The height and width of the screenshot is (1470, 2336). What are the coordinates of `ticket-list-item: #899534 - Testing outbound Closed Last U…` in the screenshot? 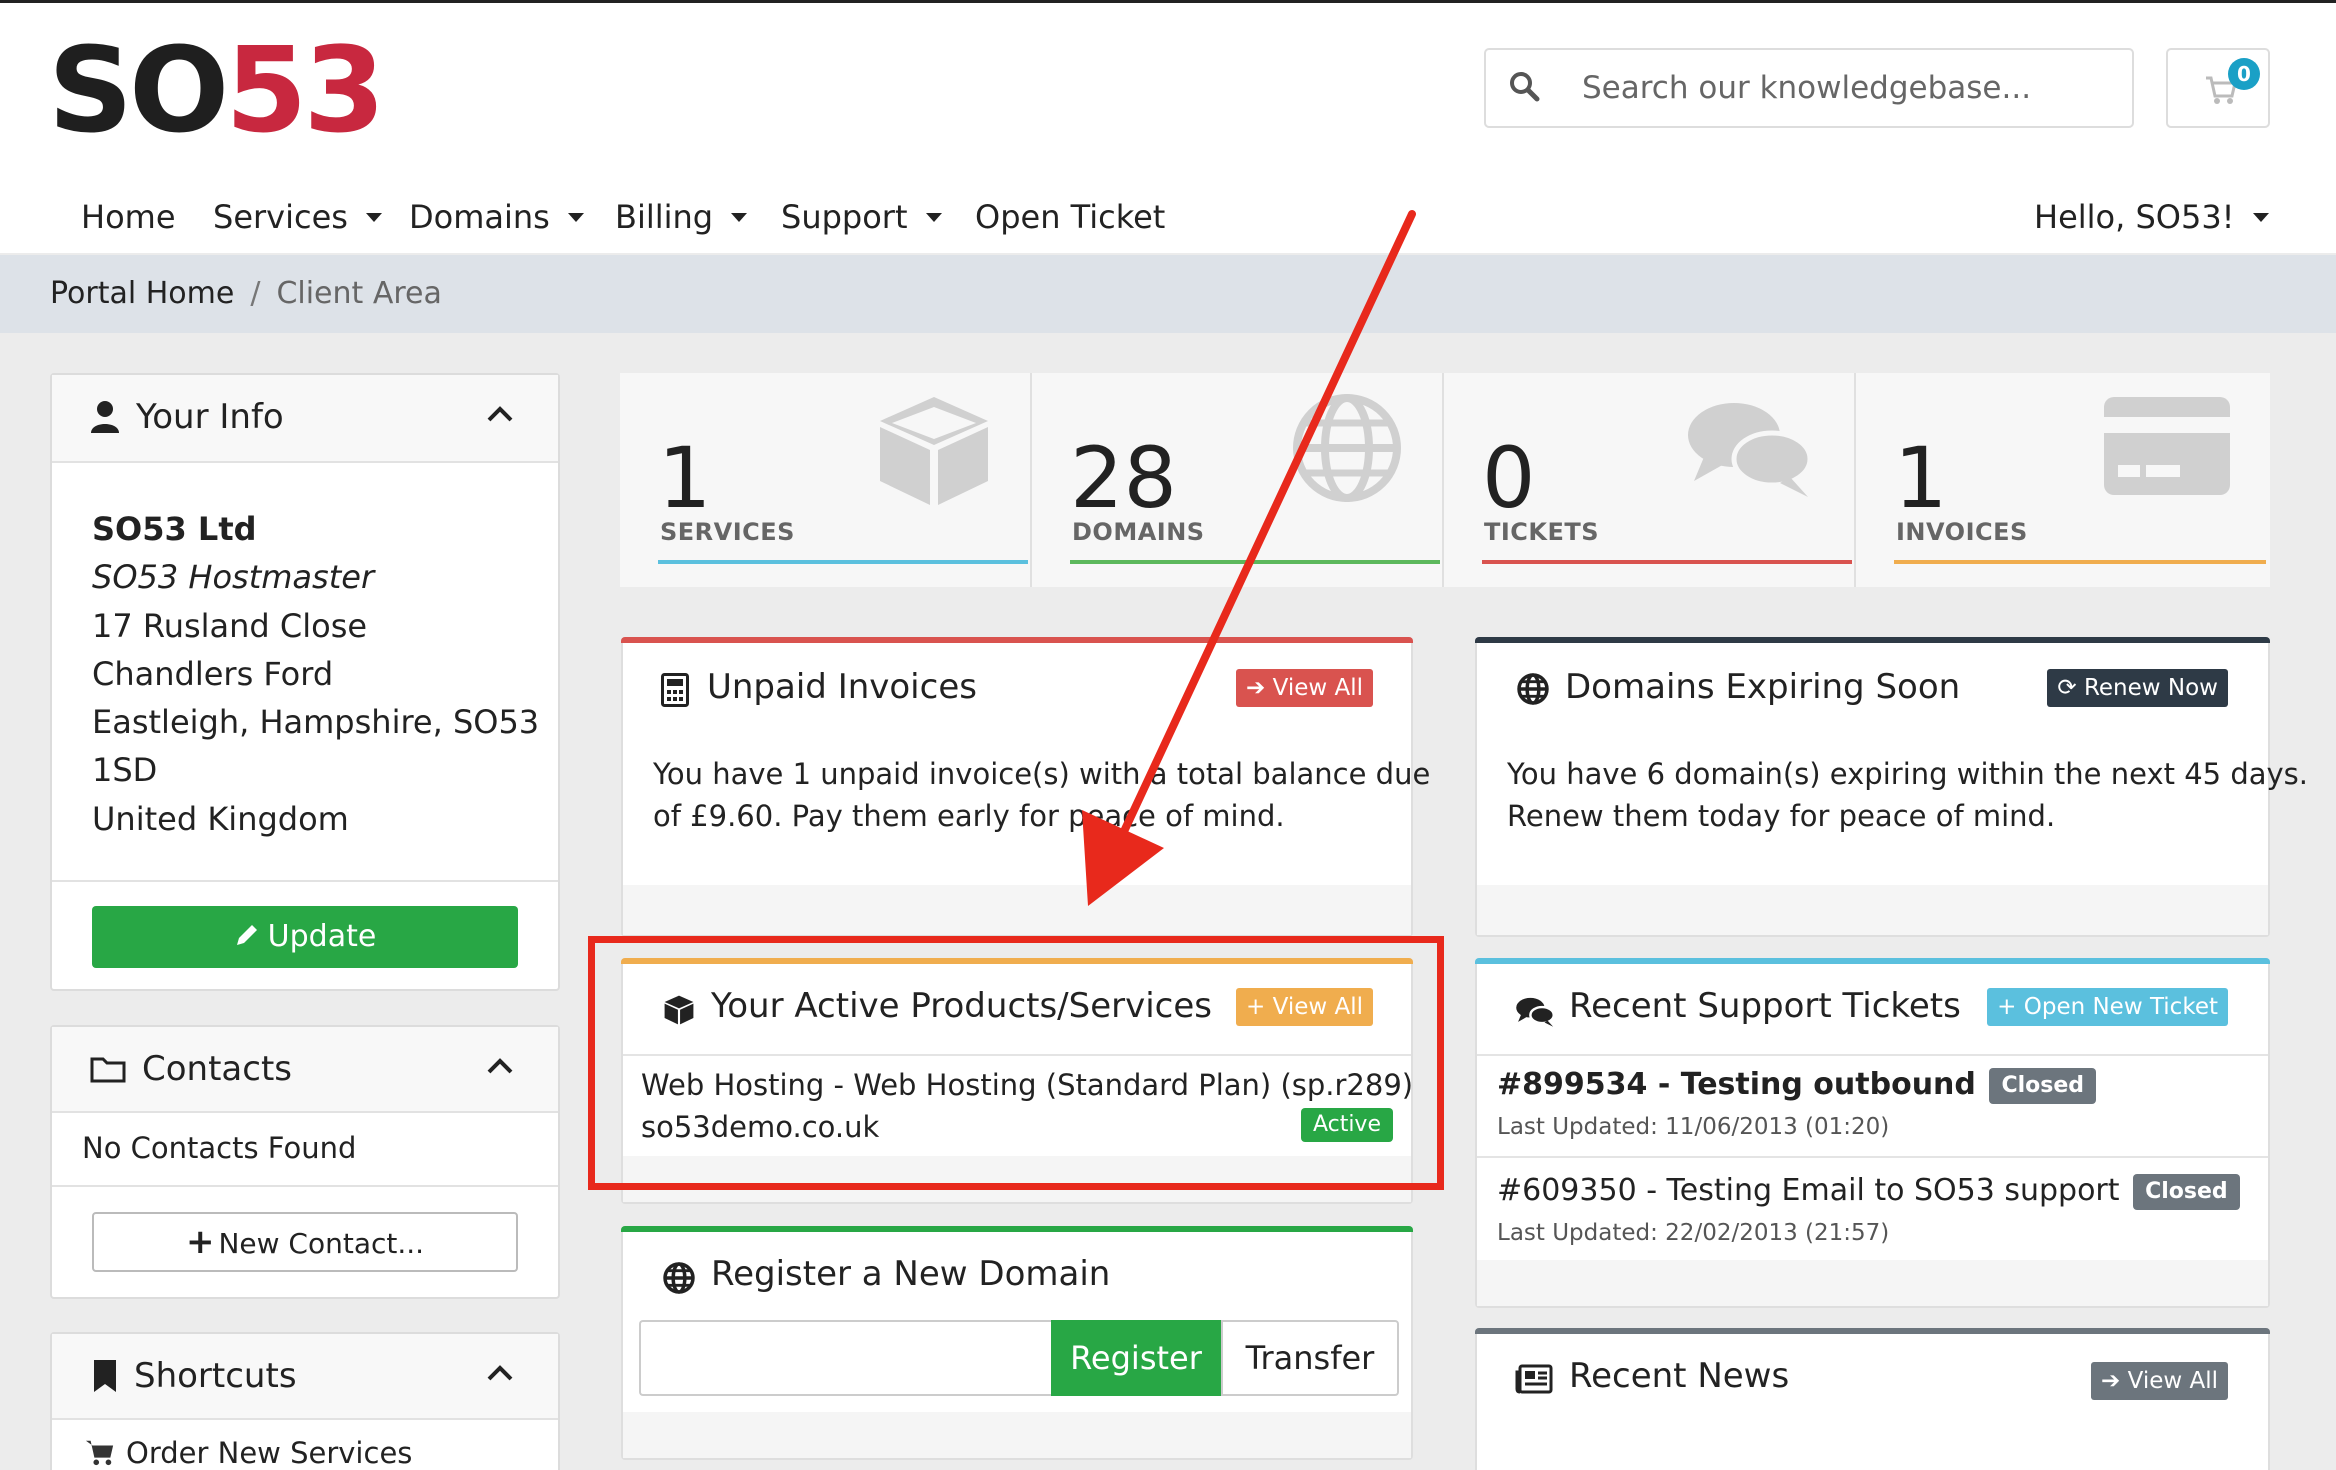 It's located at (1872, 1106).